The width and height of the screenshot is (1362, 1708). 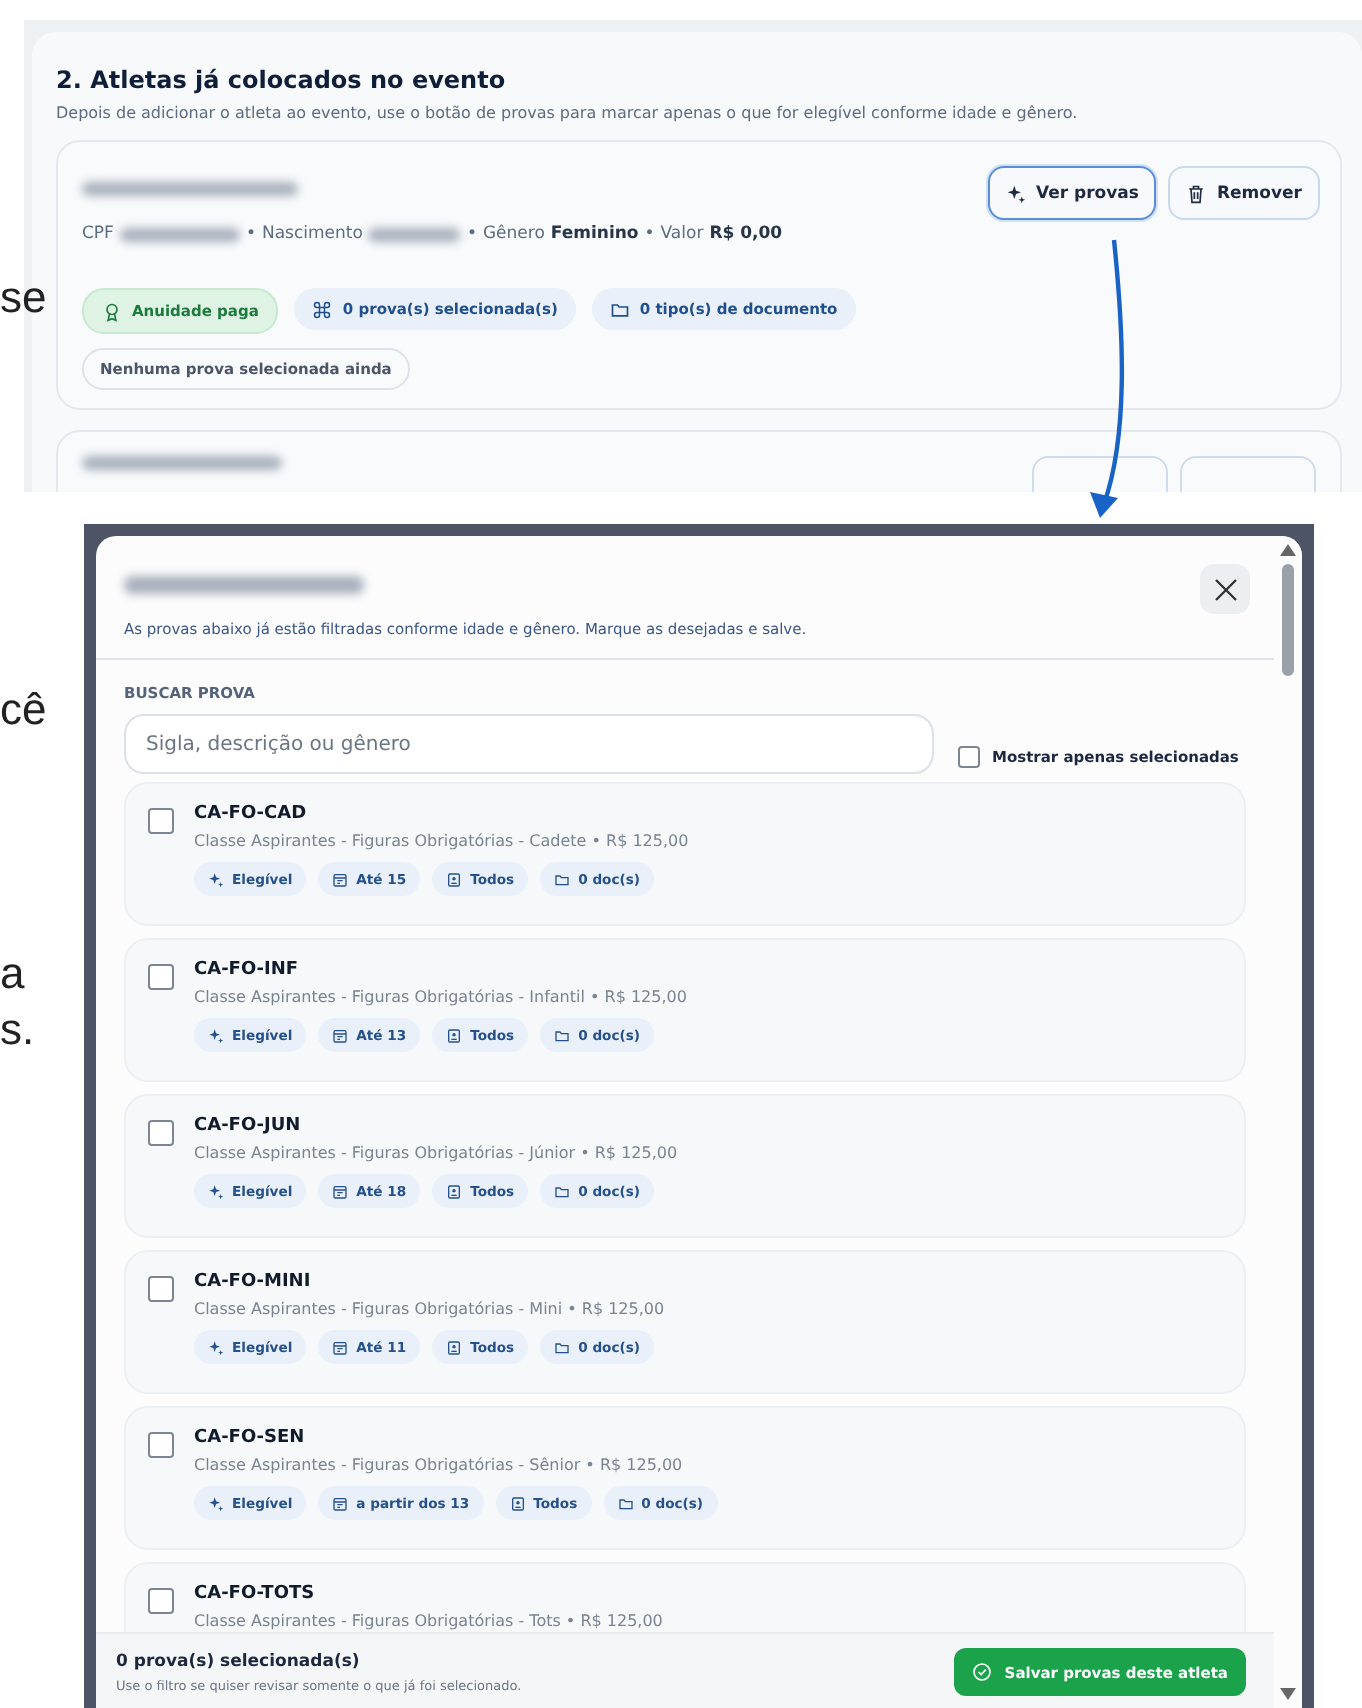 What do you see at coordinates (436, 1153) in the screenshot?
I see `event-description: Classe Aspirantes - Figuras Obrigatórias - Júnior • R$ 125,00` at bounding box center [436, 1153].